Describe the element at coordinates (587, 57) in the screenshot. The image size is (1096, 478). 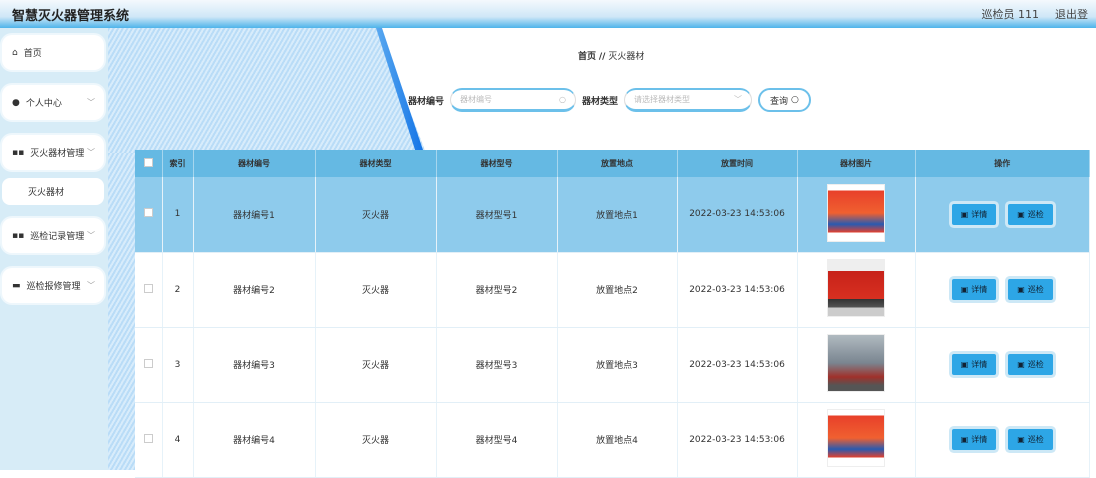
I see `breadcrumb-home: 首页` at that location.